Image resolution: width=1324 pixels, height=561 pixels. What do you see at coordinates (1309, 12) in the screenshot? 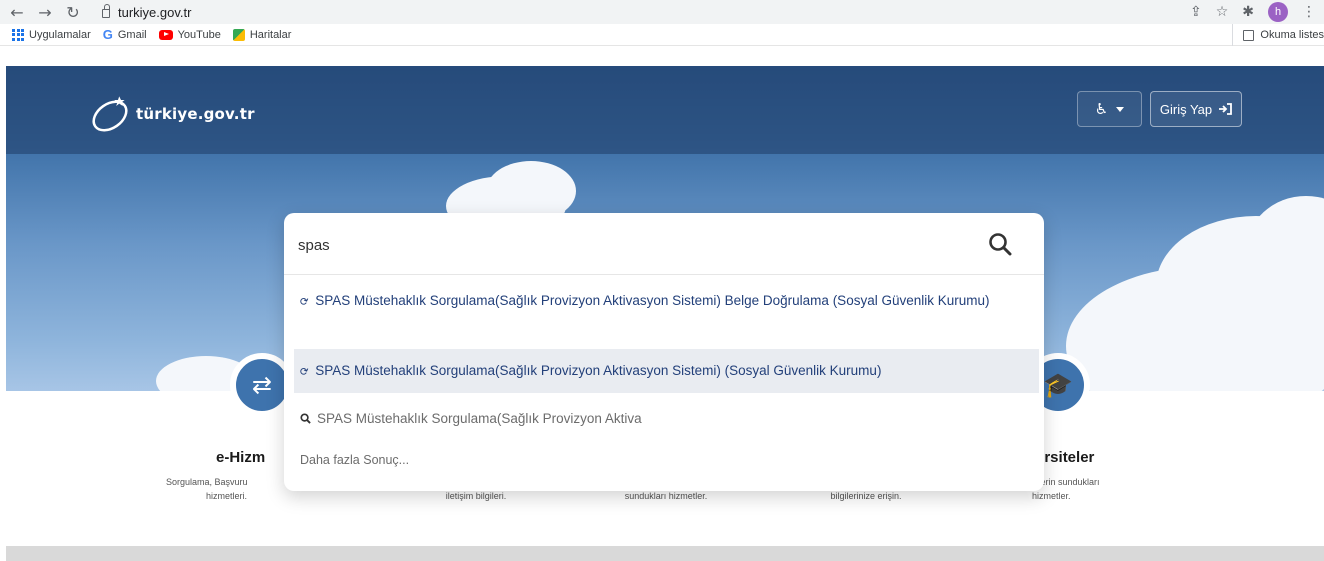
I see `menu-icon: ⋮` at bounding box center [1309, 12].